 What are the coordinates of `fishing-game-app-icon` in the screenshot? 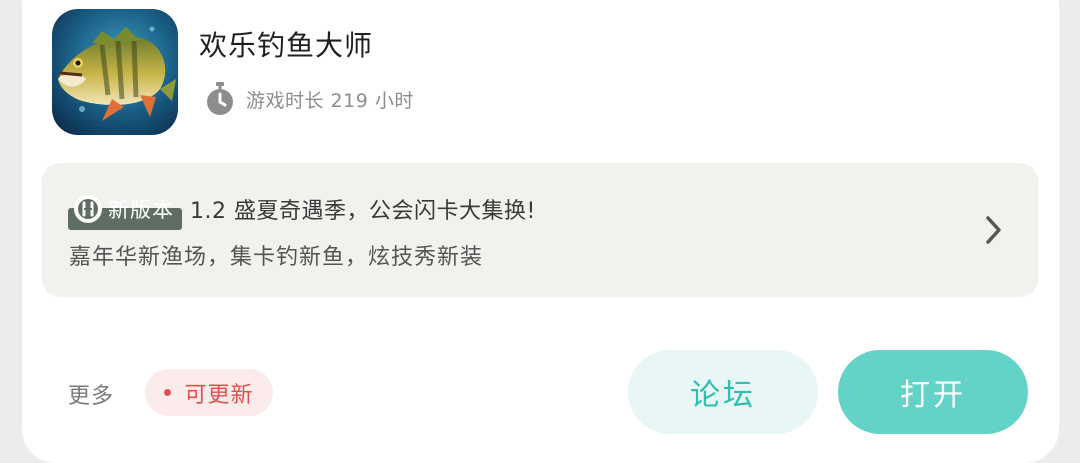 It's located at (115, 72).